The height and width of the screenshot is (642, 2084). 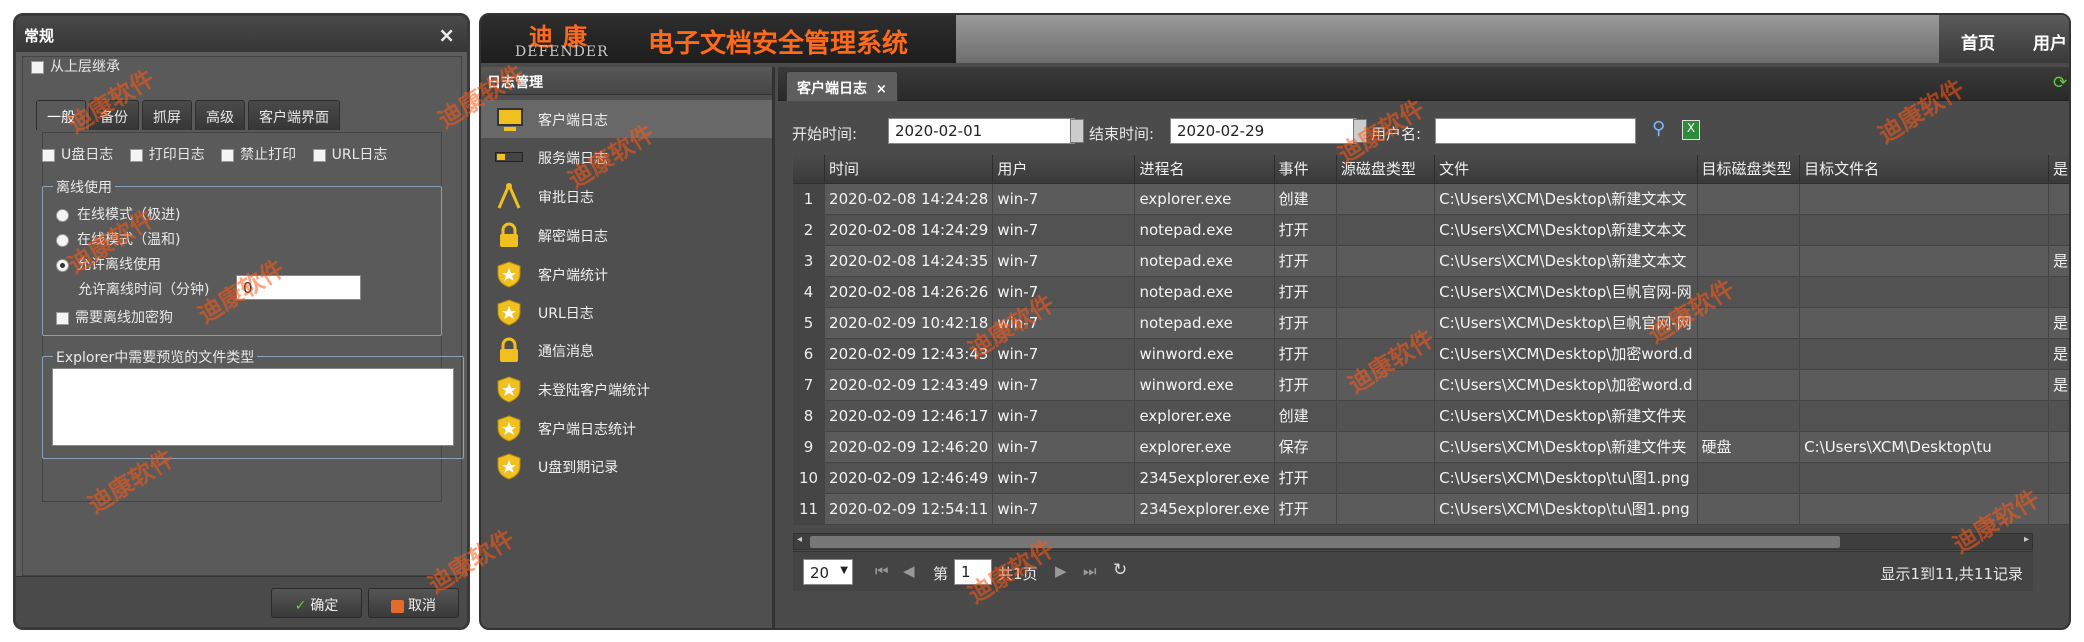 What do you see at coordinates (349, 155) in the screenshot?
I see `url-log-option: URL日志` at bounding box center [349, 155].